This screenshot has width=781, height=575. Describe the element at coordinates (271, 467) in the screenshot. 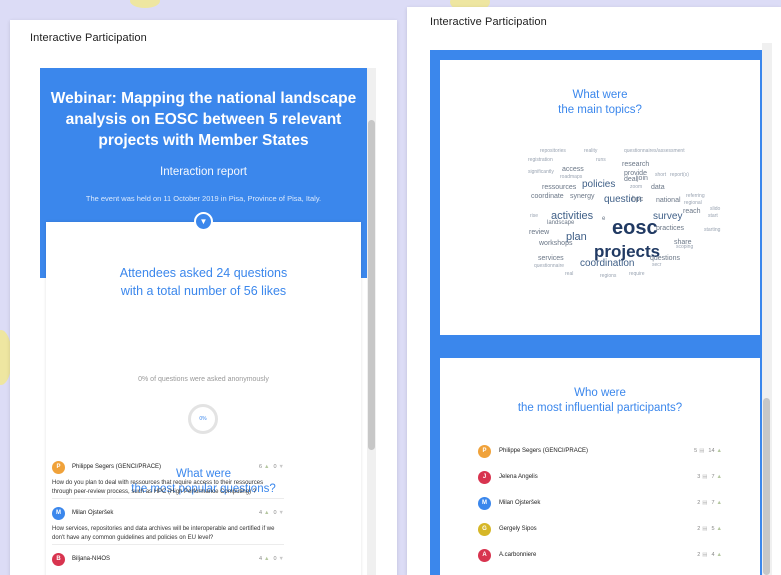

I see `question-stats: 6 ▲ 0 ▼` at that location.